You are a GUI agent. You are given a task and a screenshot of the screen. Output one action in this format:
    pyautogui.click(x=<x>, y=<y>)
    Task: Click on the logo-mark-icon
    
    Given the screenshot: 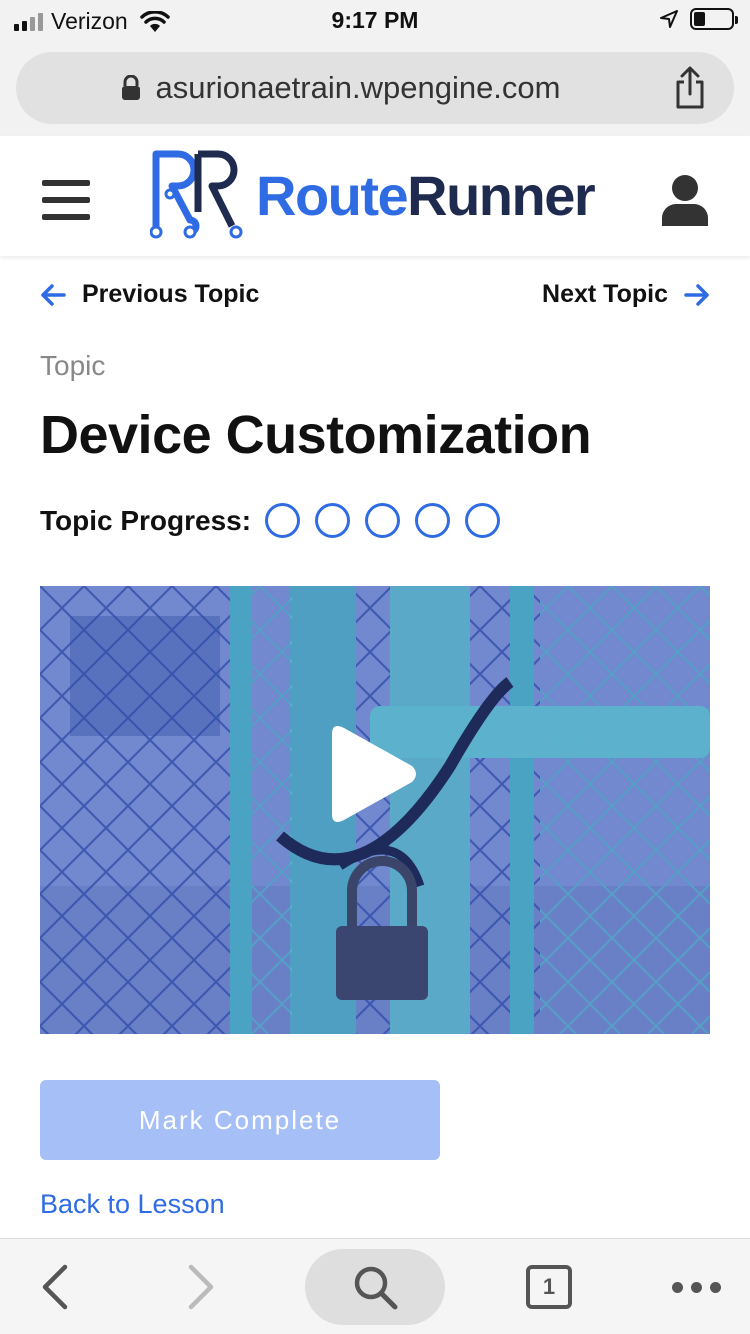 What is the action you would take?
    pyautogui.click(x=196, y=194)
    